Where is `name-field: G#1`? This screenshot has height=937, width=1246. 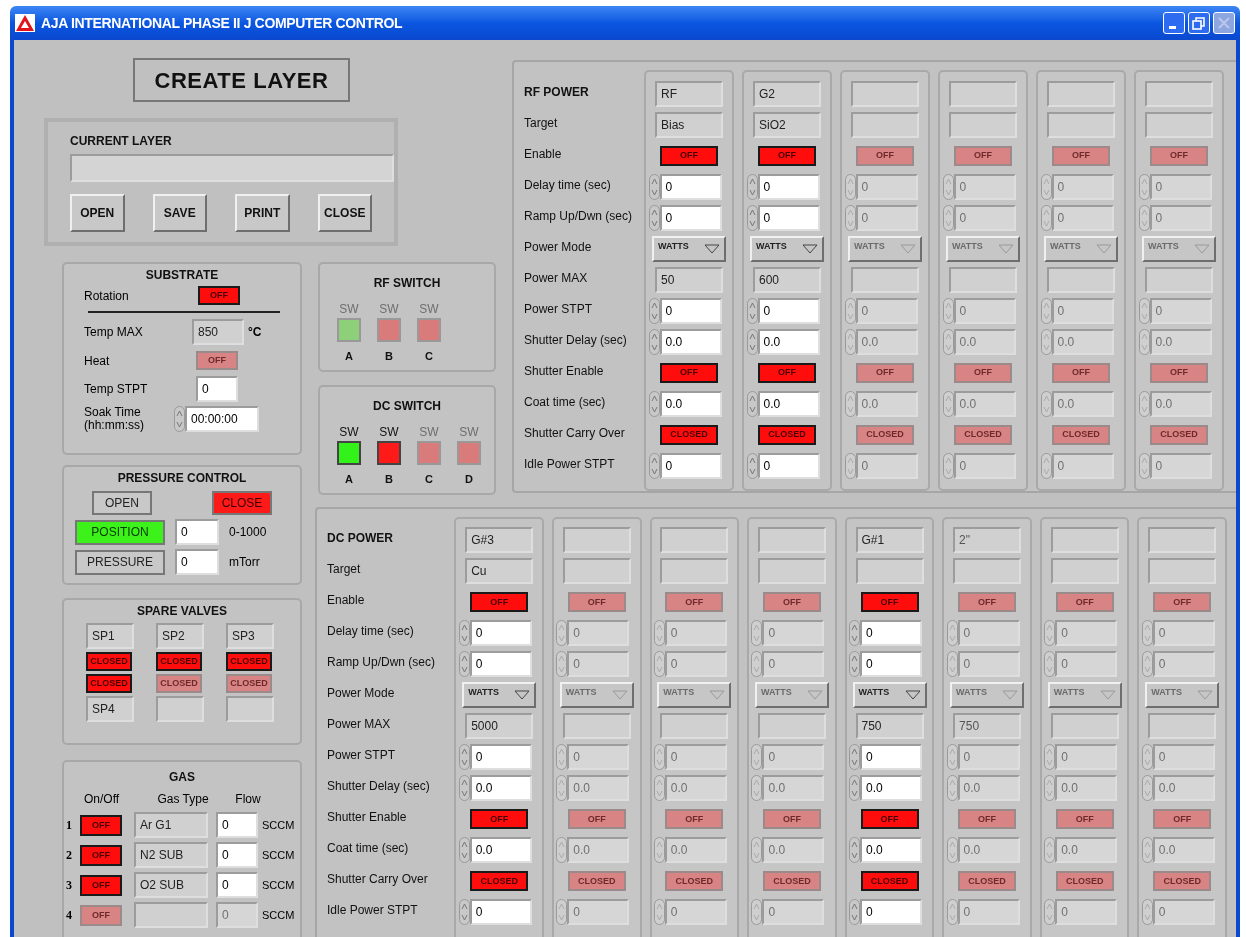 name-field: G#1 is located at coordinates (889, 540).